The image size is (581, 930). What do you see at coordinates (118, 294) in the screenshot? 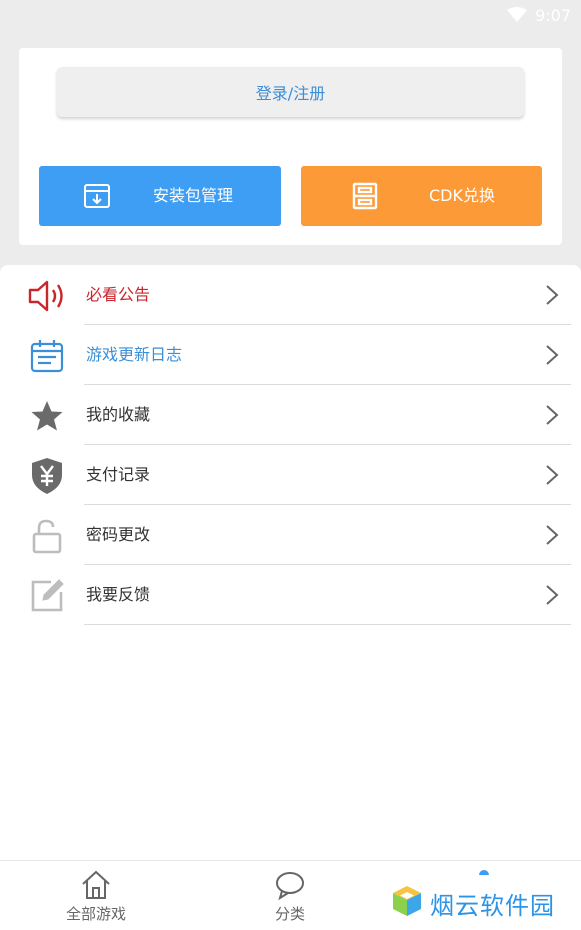
I see `menu-label-announcement: 必看公告` at bounding box center [118, 294].